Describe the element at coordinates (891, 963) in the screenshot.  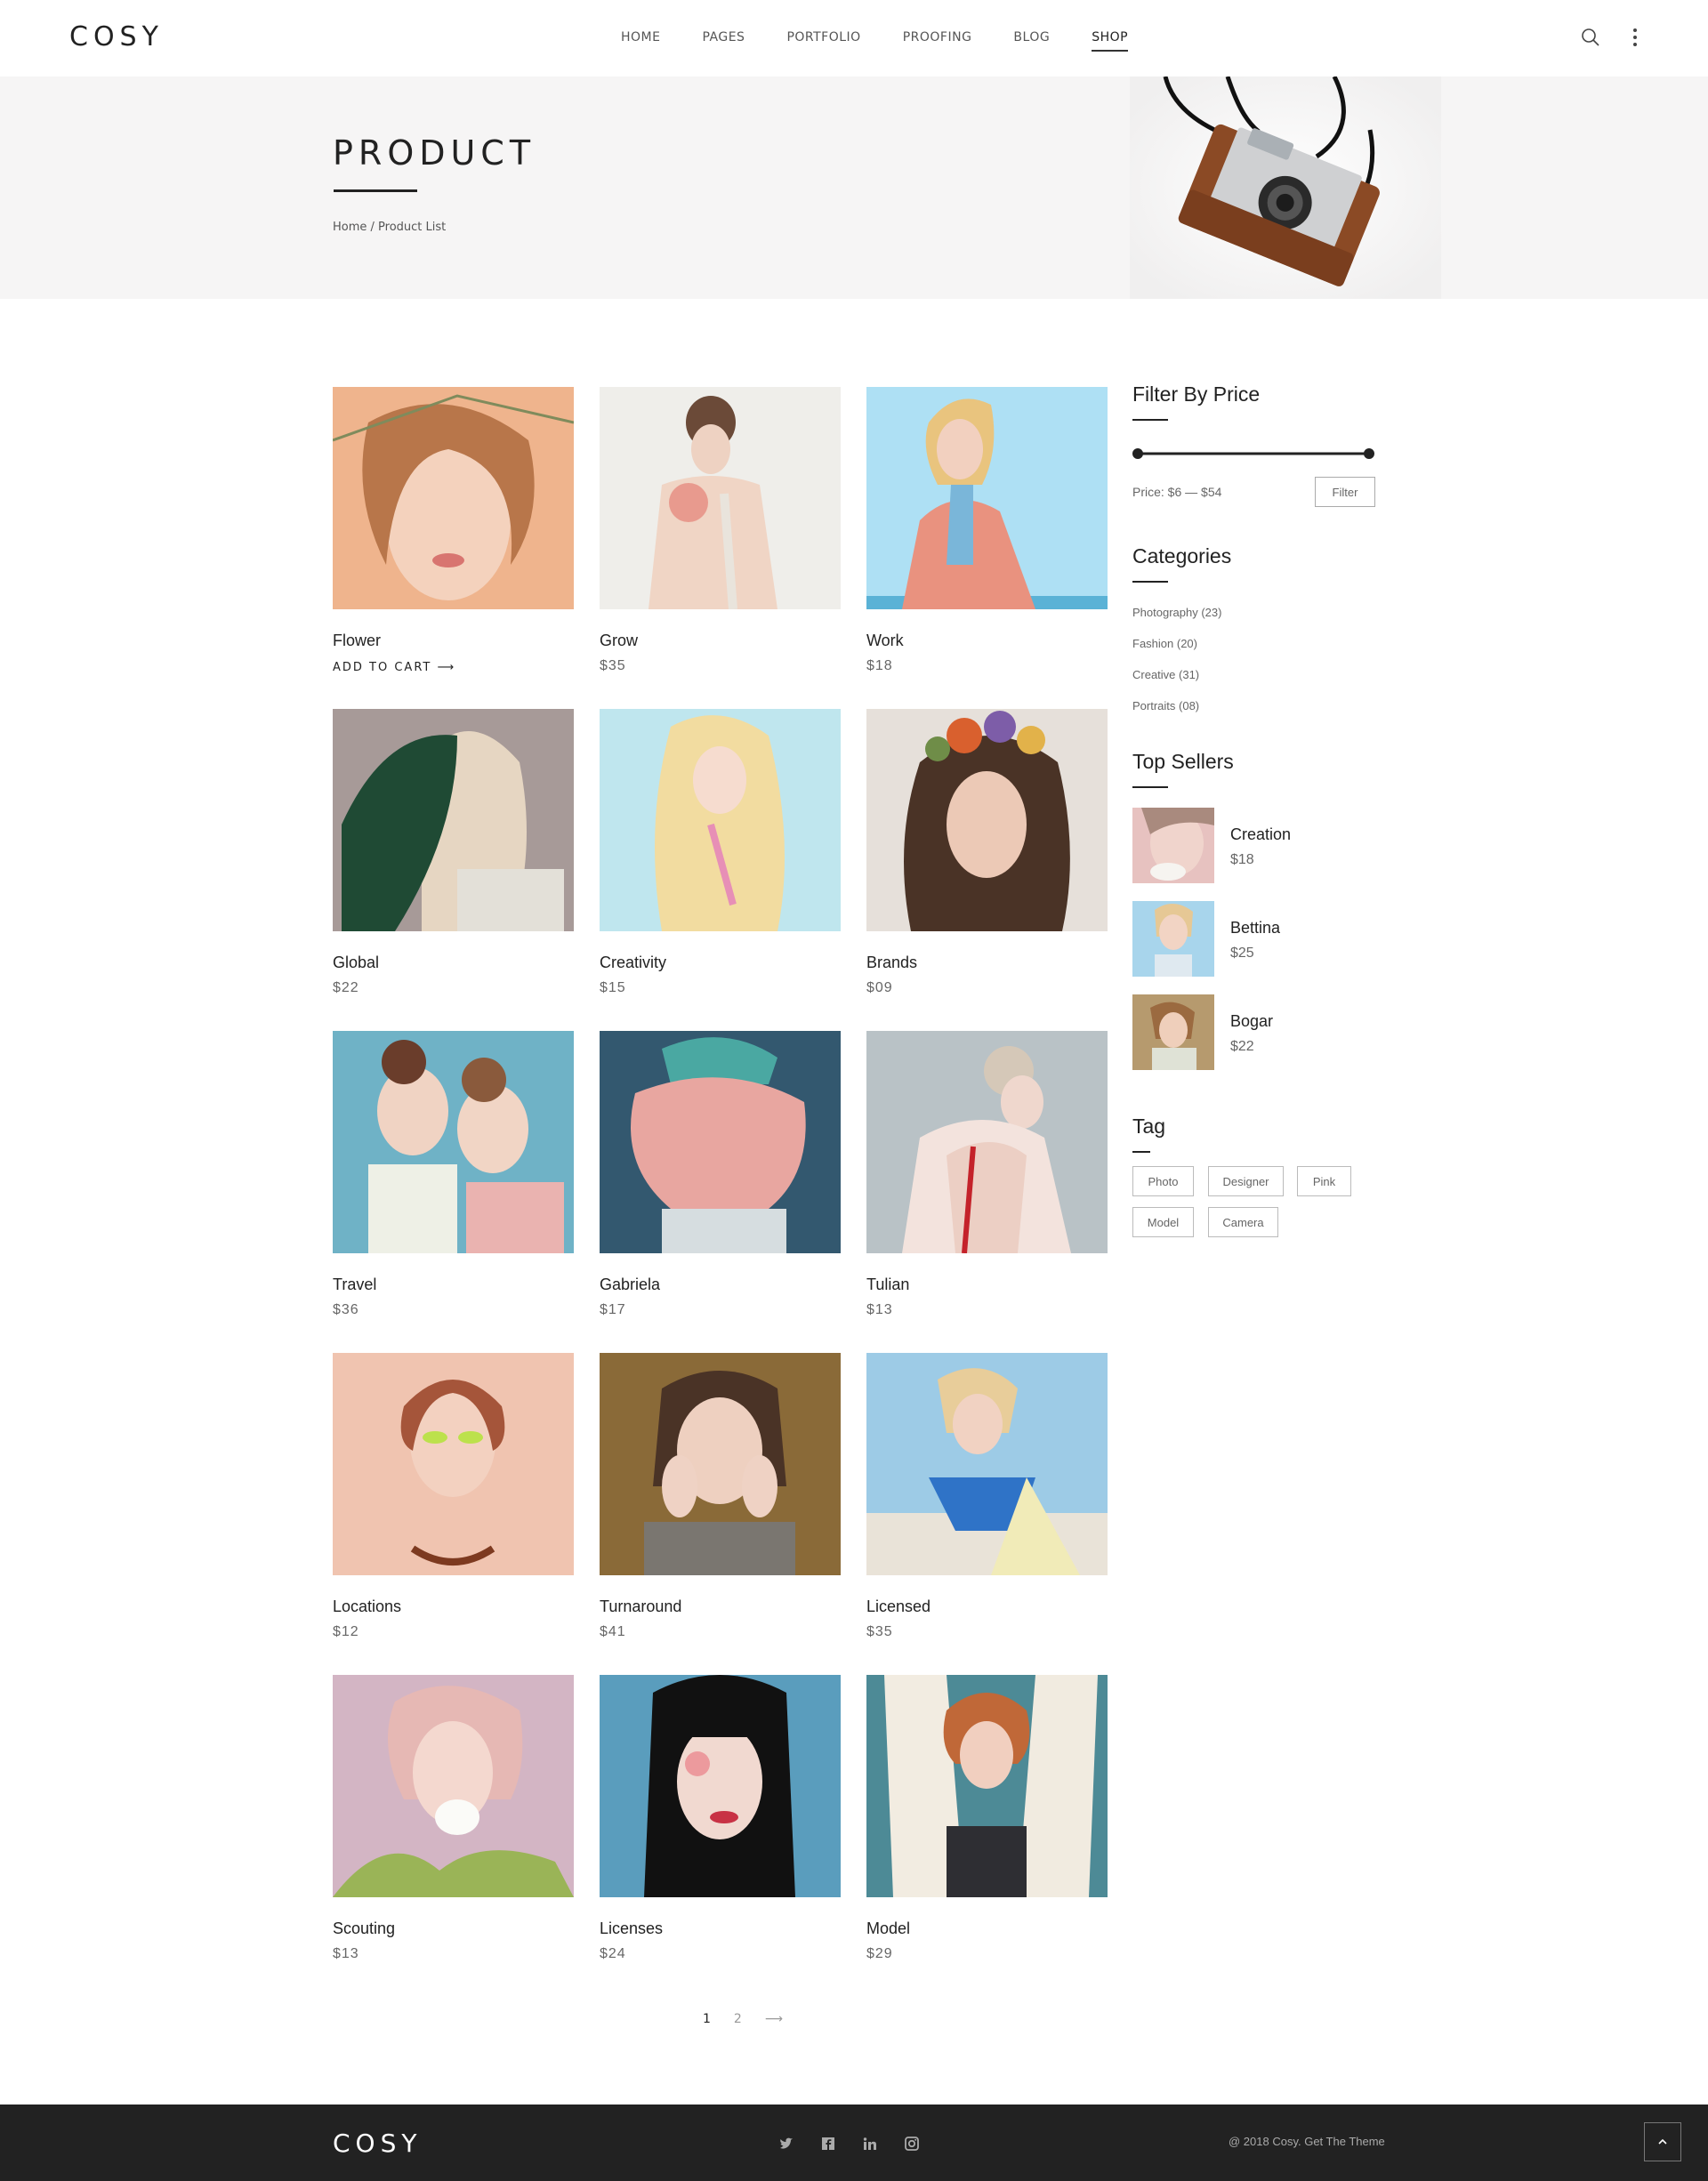
I see `product-name: Brands` at that location.